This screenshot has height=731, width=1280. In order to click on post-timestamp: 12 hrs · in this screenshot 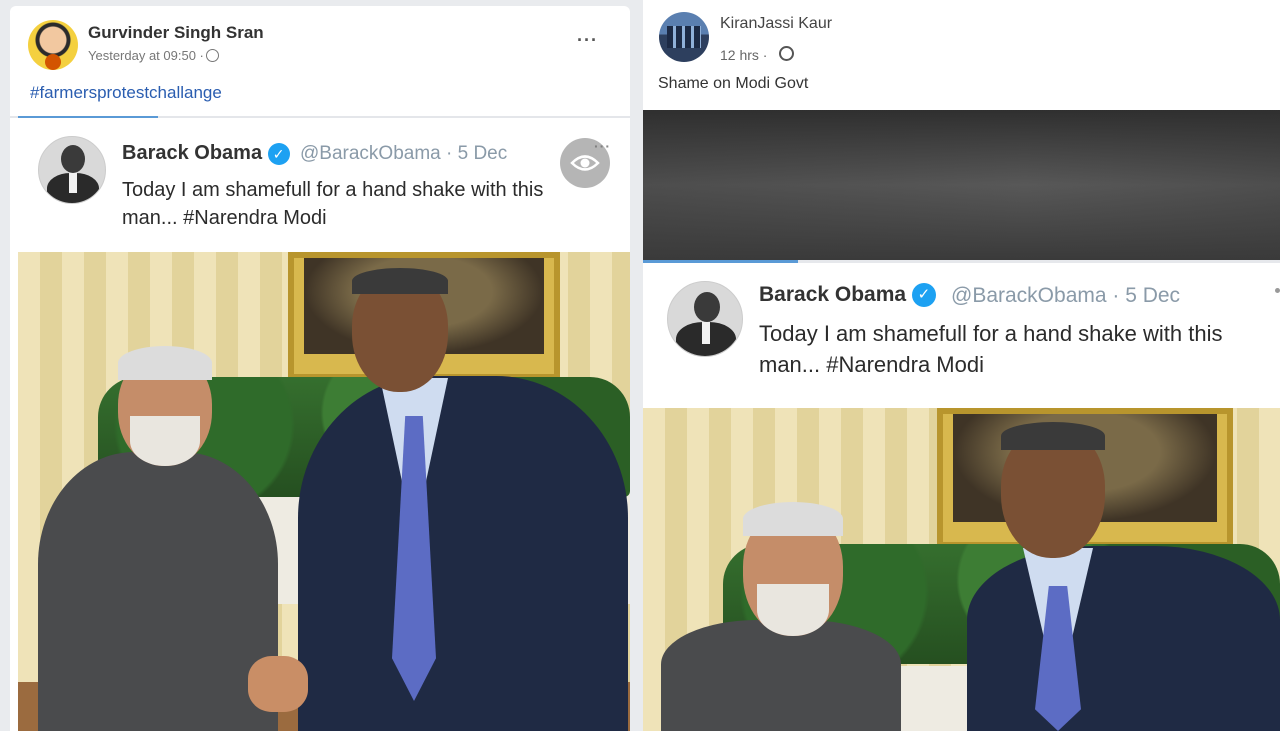, I will do `click(757, 54)`.